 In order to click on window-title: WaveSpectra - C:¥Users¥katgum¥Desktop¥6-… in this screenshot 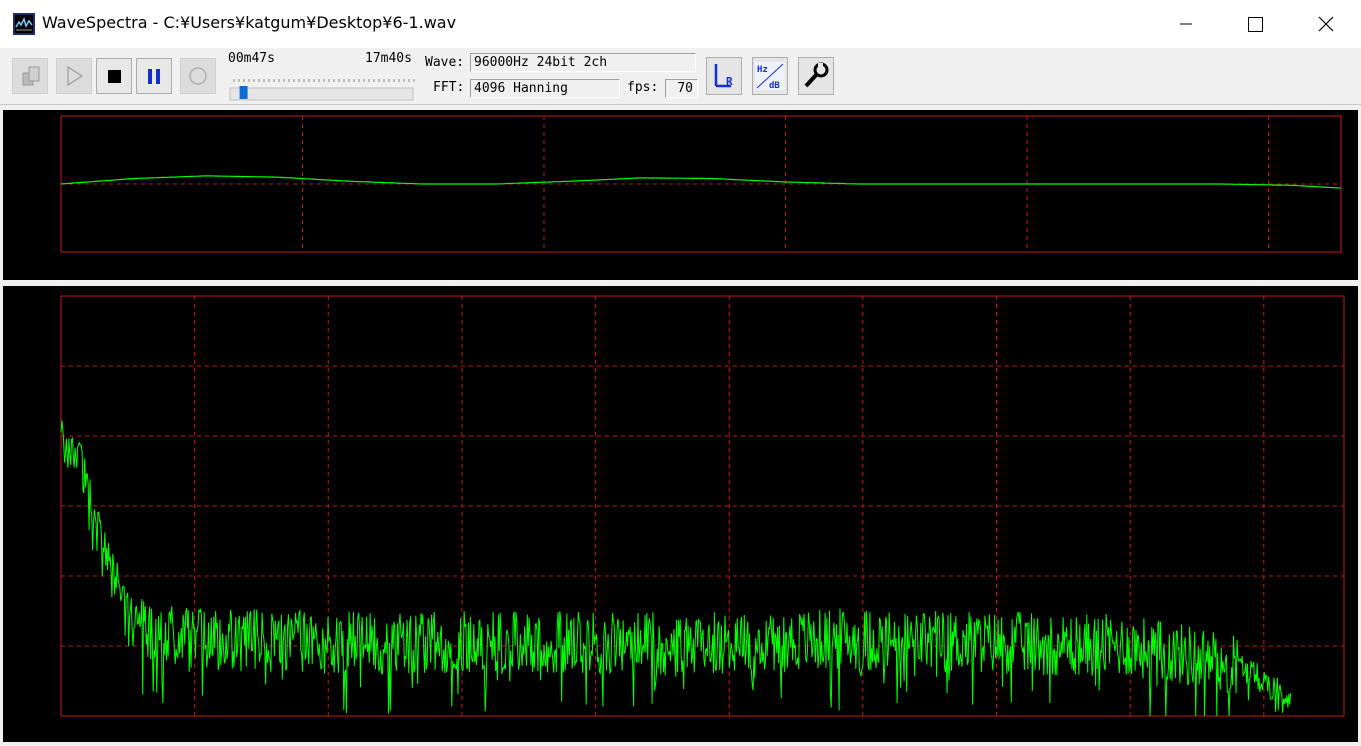, I will do `click(249, 22)`.